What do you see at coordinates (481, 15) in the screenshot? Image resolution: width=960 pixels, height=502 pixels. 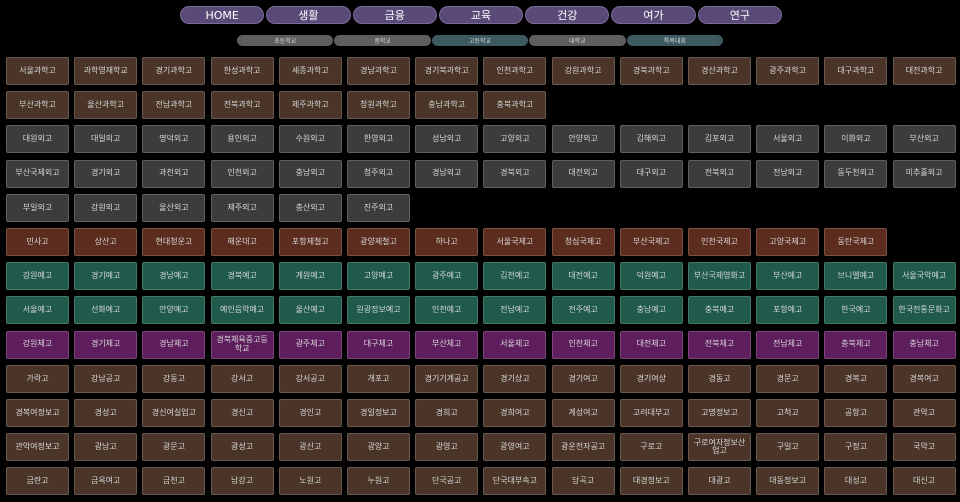 I see `nav-button: 교육` at bounding box center [481, 15].